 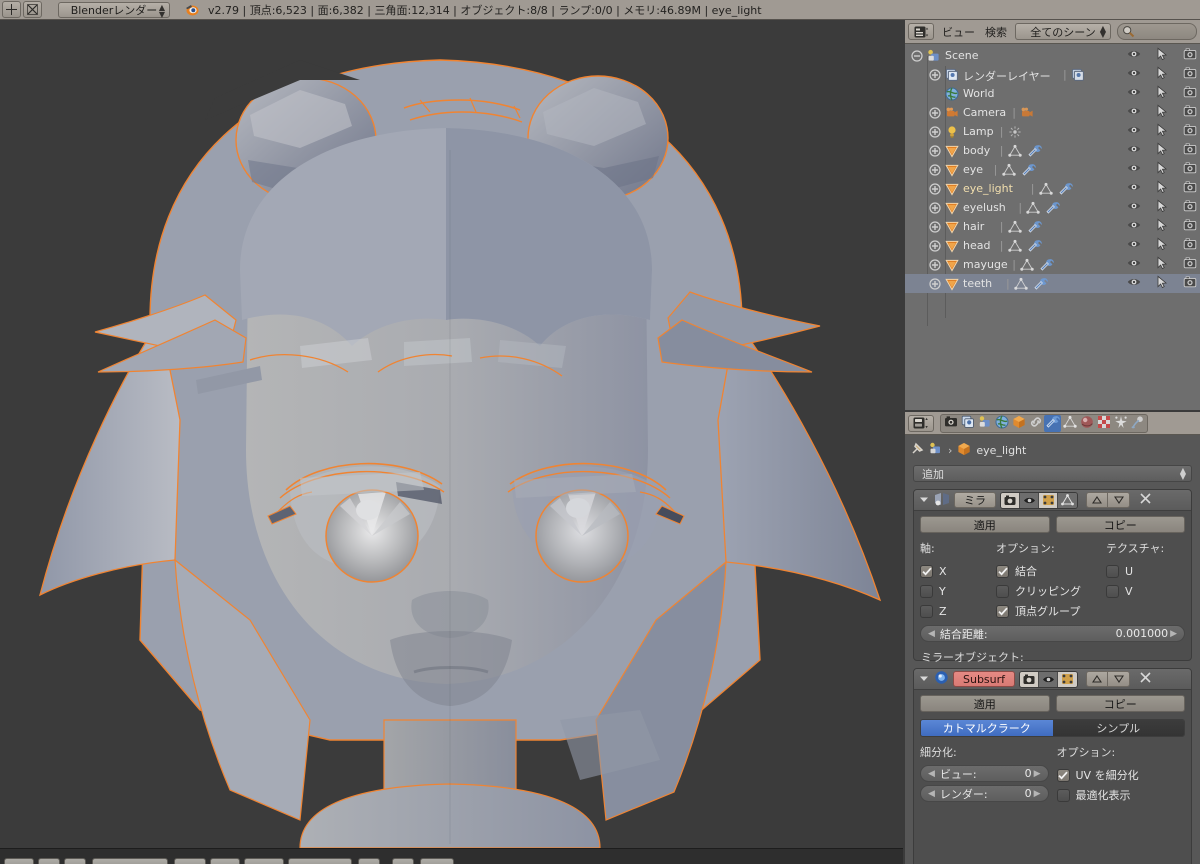 I want to click on checkbox-row: 最適化表示, so click(x=1121, y=795).